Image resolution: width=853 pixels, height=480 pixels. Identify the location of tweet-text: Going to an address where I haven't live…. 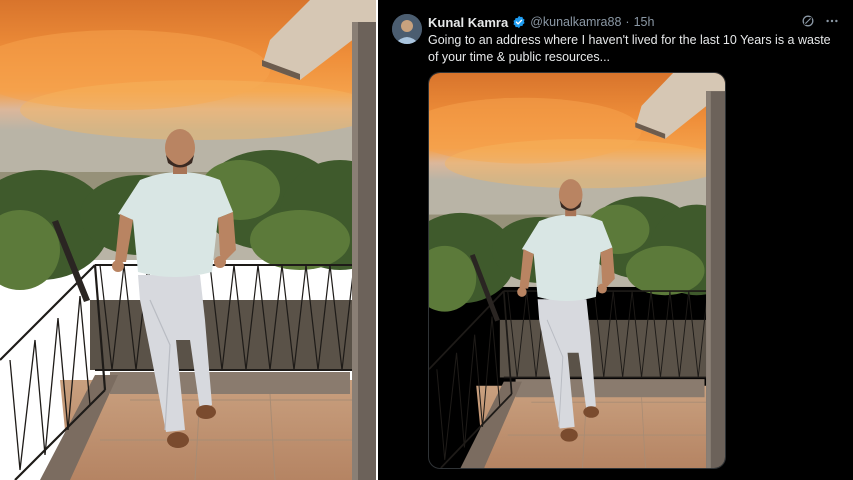
(629, 48).